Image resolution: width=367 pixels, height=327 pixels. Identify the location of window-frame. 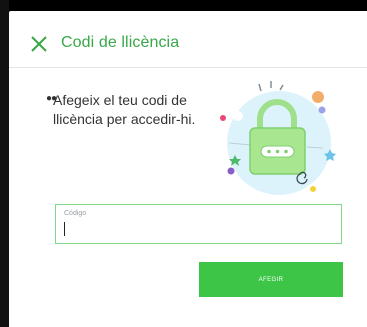
(4, 163).